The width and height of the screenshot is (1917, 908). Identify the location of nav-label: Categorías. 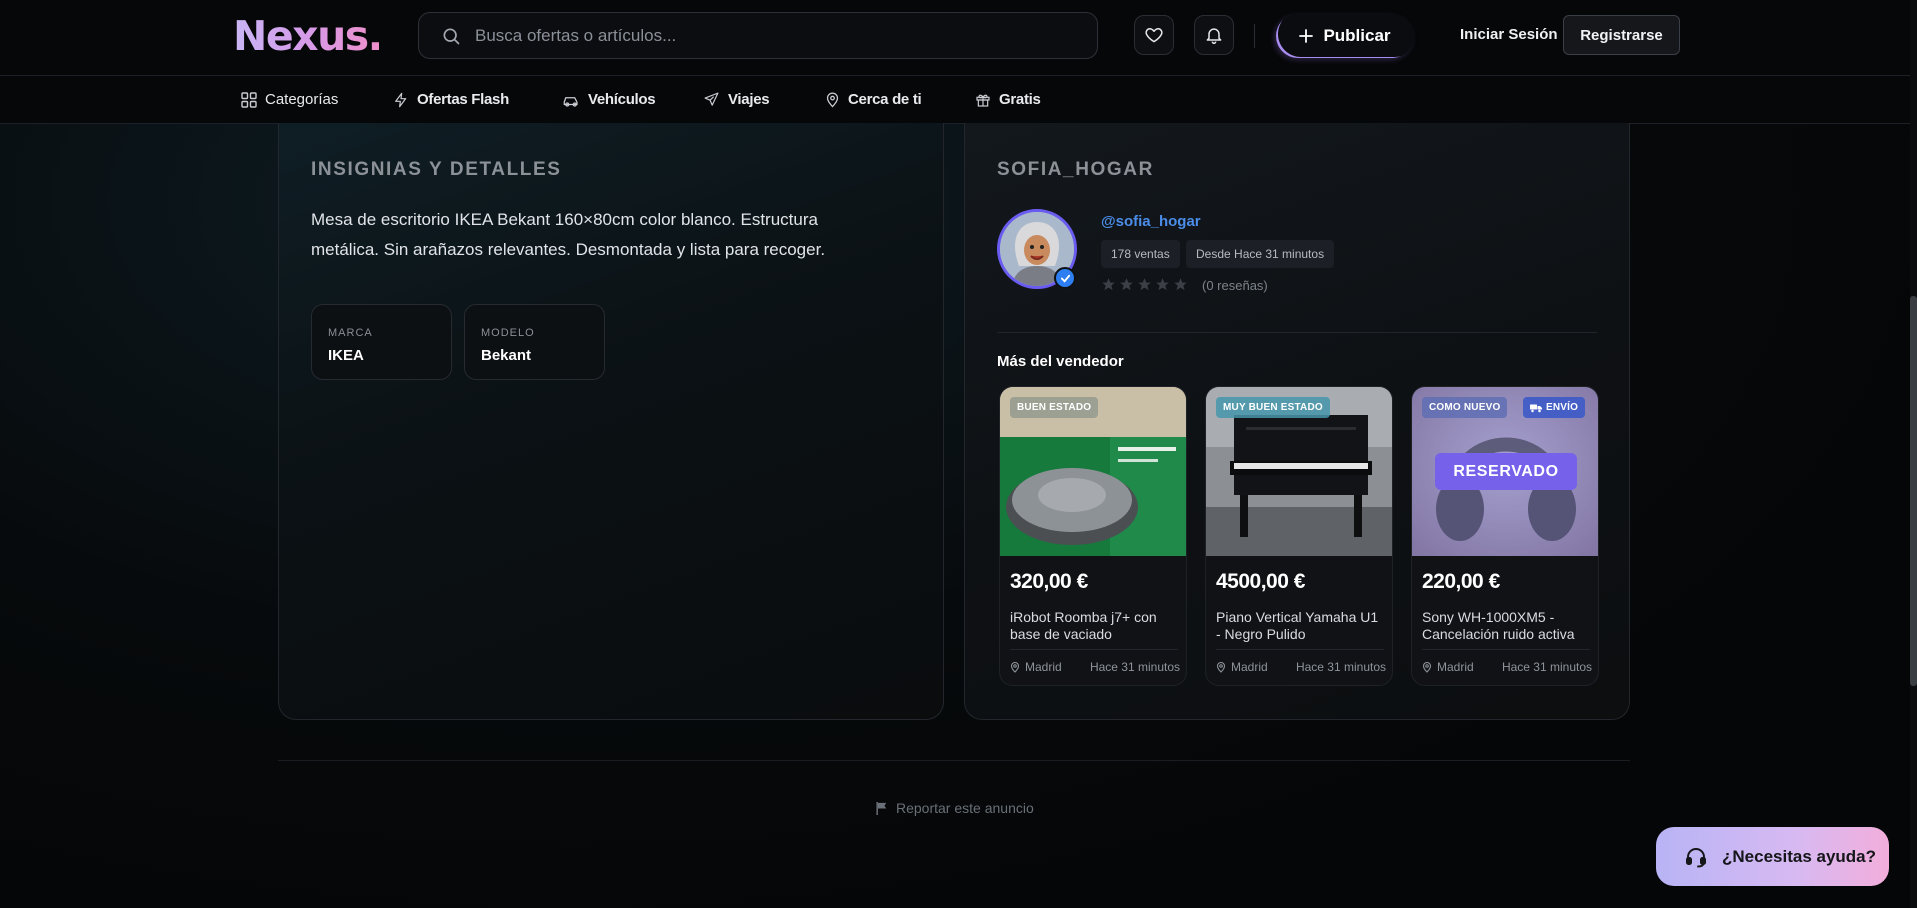
(302, 99).